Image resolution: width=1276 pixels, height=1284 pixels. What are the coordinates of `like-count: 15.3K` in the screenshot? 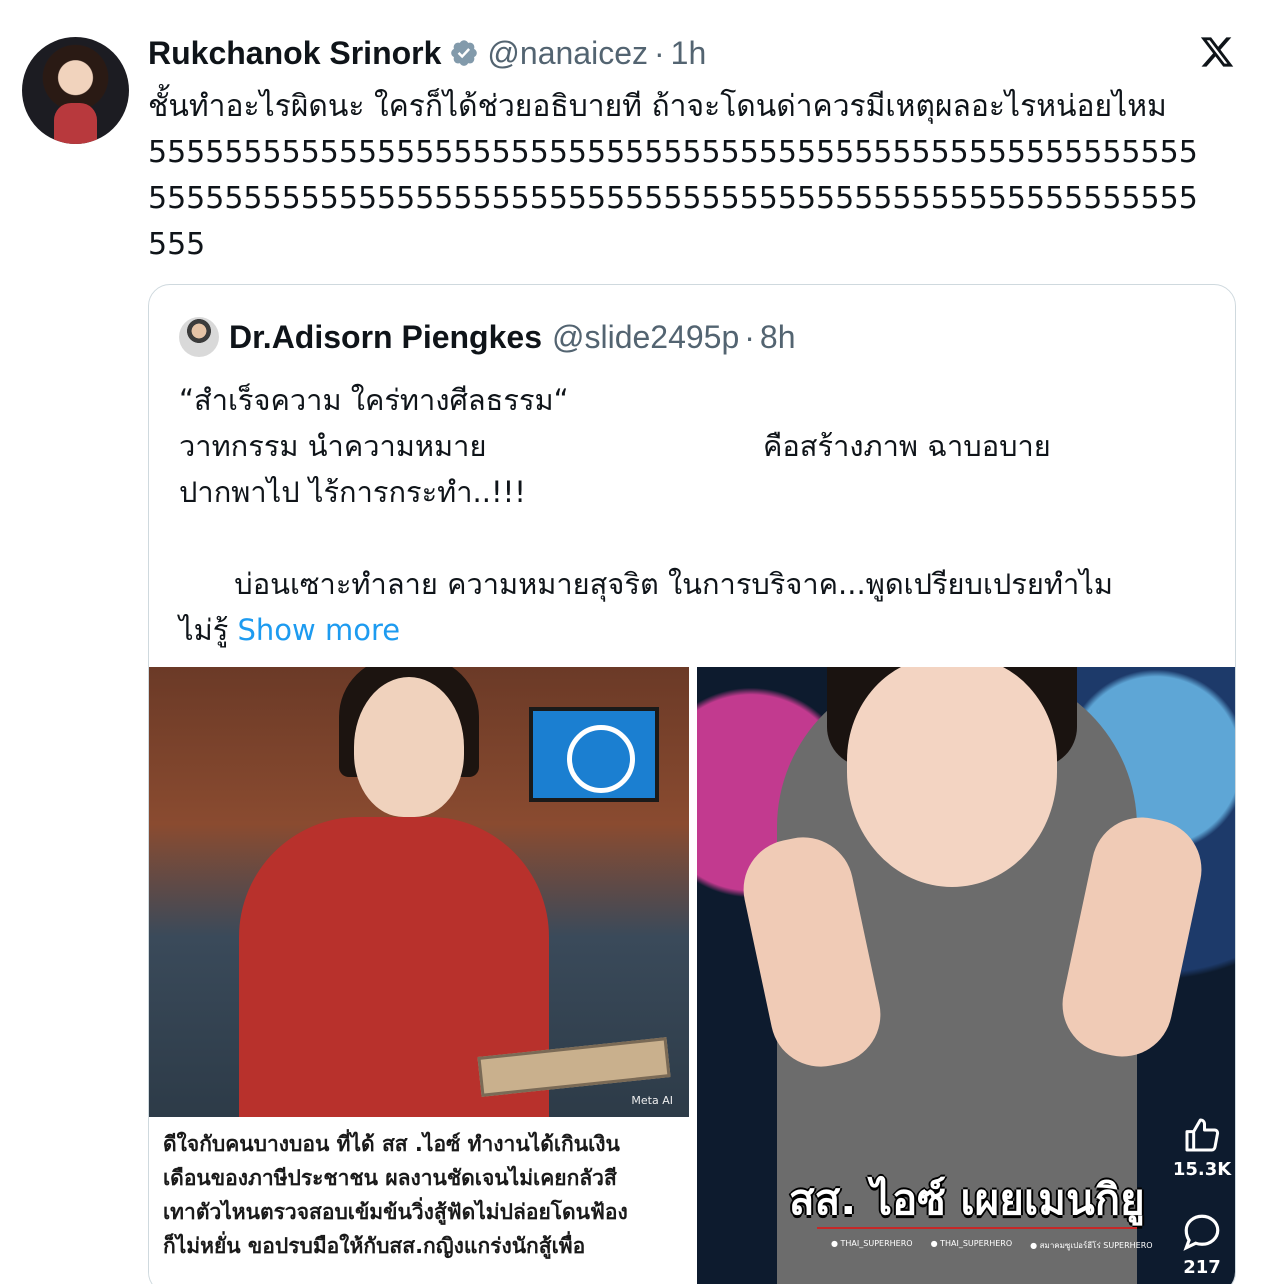 It's located at (1202, 1169).